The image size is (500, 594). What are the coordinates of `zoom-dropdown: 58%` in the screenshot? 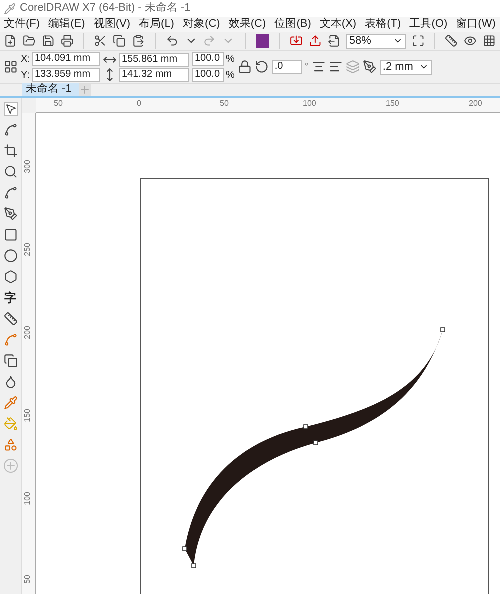 It's located at (376, 41).